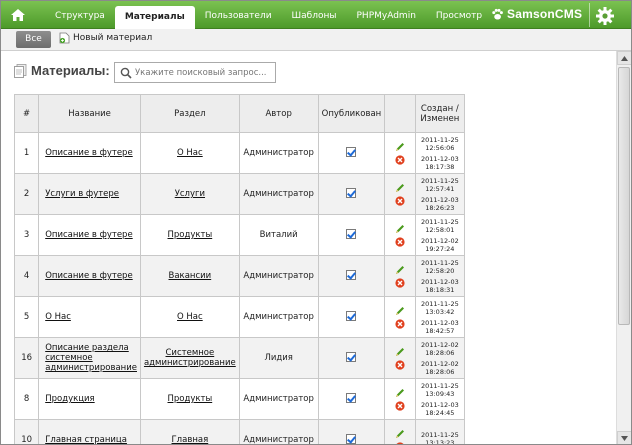  Describe the element at coordinates (86, 439) in the screenshot. I see `material-link: Главная страница` at that location.